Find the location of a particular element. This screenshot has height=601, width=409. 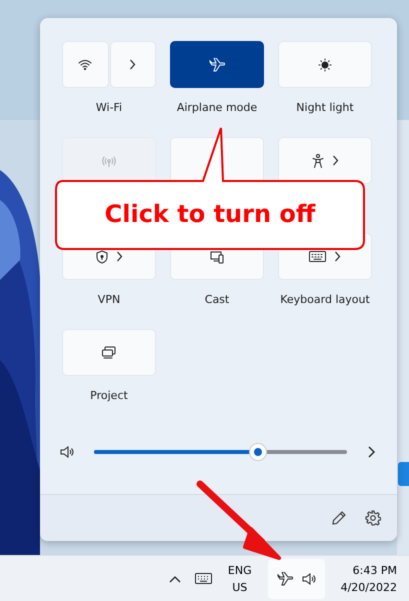

tray-button is located at coordinates (296, 578).